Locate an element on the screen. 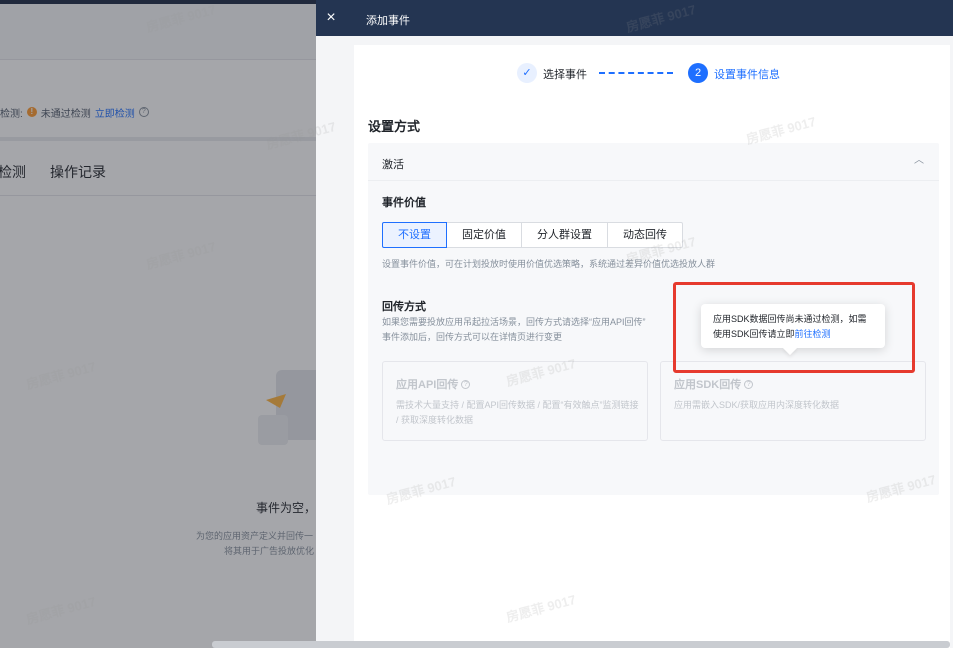 This screenshot has height=648, width=953. step2-number: 2 is located at coordinates (698, 73).